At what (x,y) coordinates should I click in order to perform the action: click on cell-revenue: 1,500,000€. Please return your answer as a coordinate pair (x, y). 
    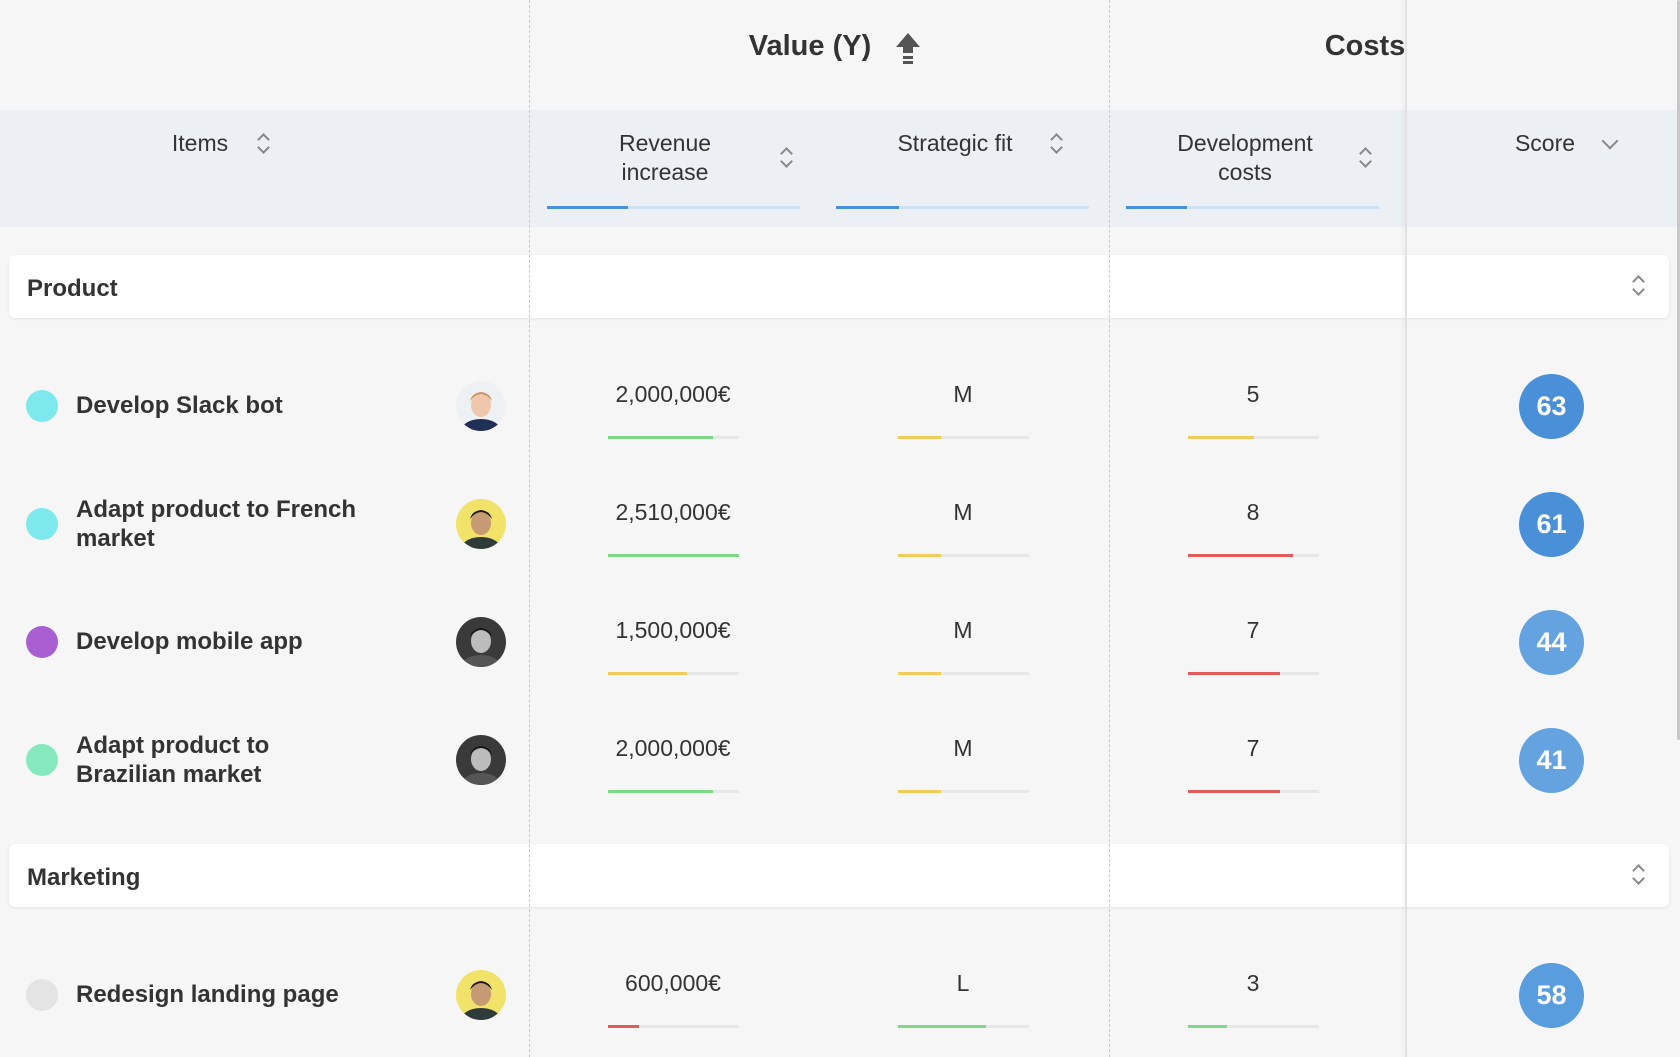
    Looking at the image, I should click on (673, 630).